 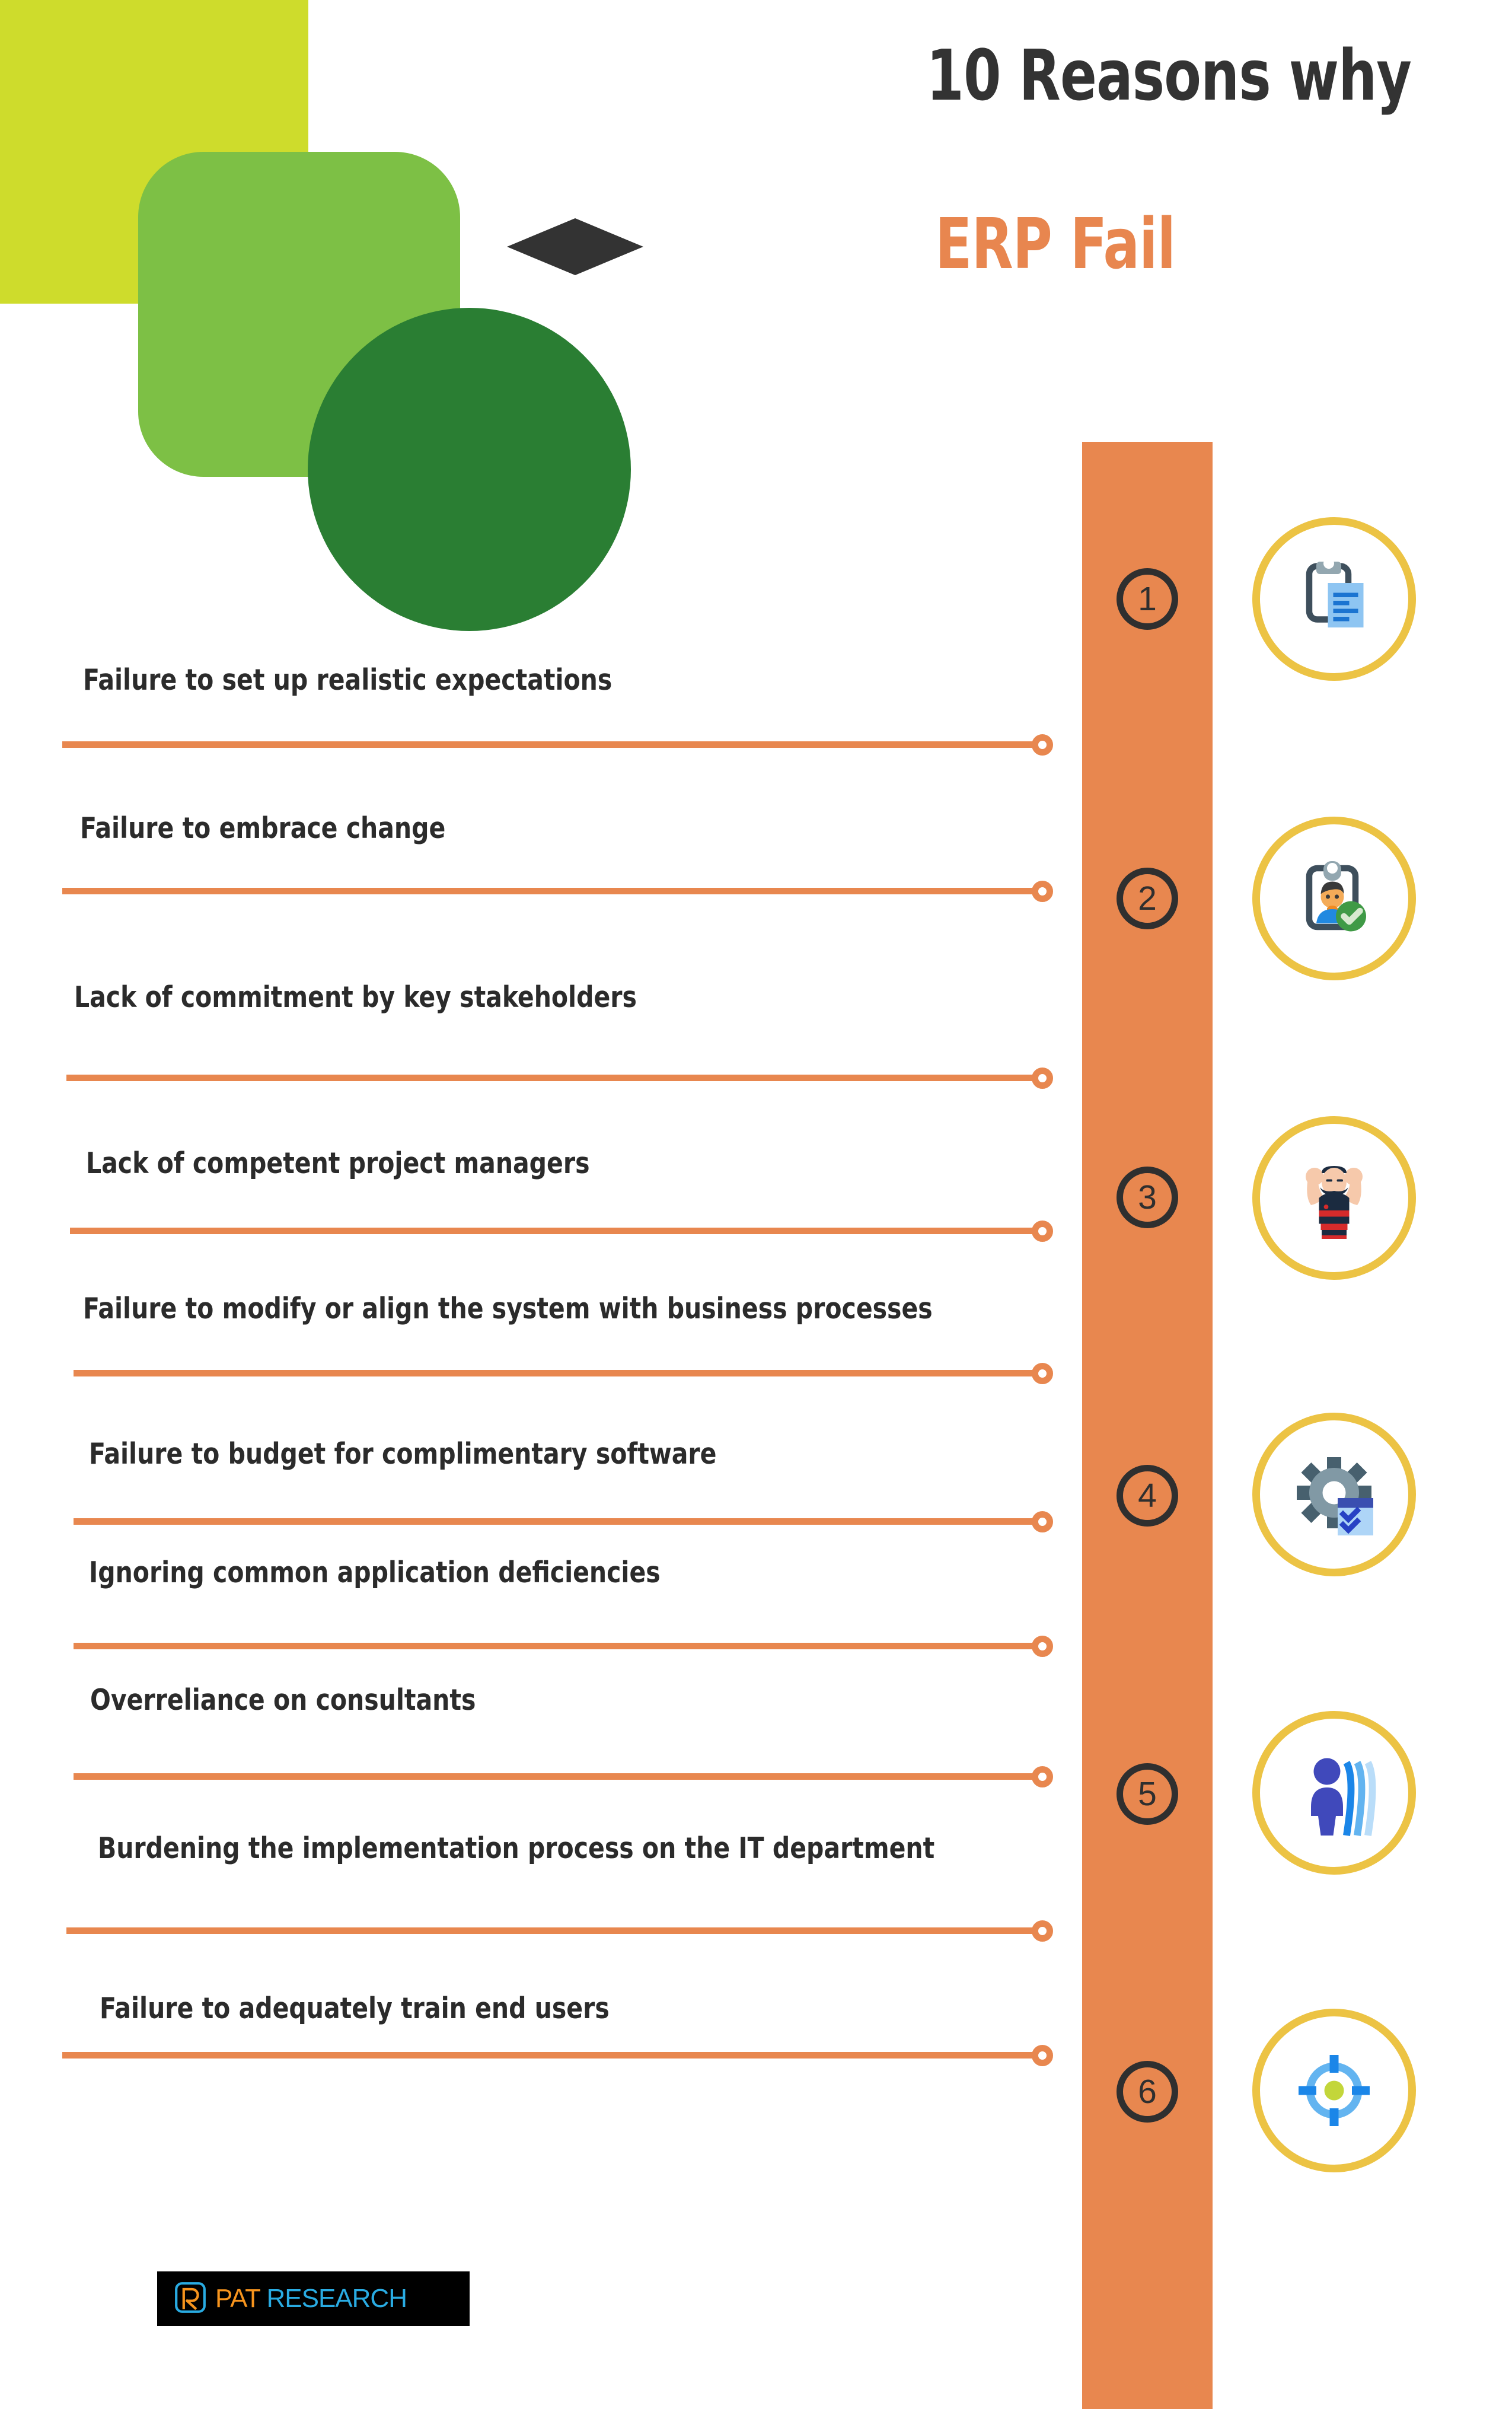 I want to click on crosshair-target-icon, so click(x=1334, y=2090).